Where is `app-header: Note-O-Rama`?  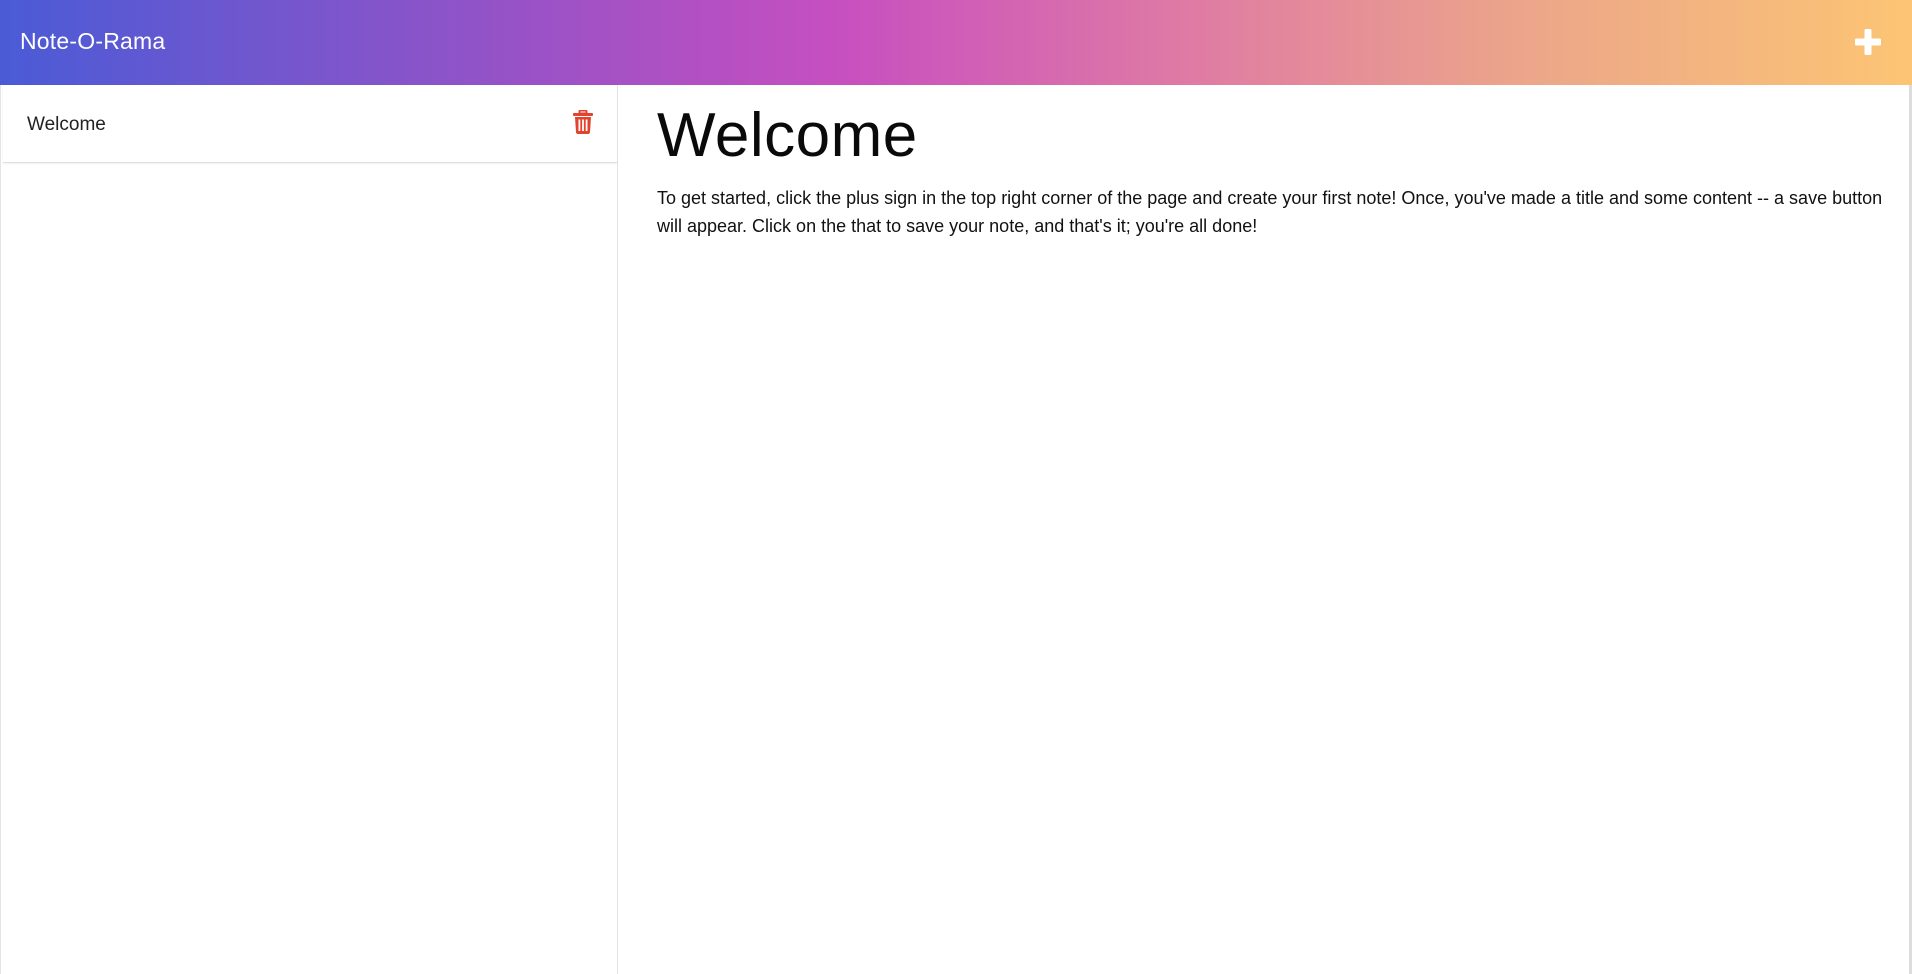
app-header: Note-O-Rama is located at coordinates (956, 42).